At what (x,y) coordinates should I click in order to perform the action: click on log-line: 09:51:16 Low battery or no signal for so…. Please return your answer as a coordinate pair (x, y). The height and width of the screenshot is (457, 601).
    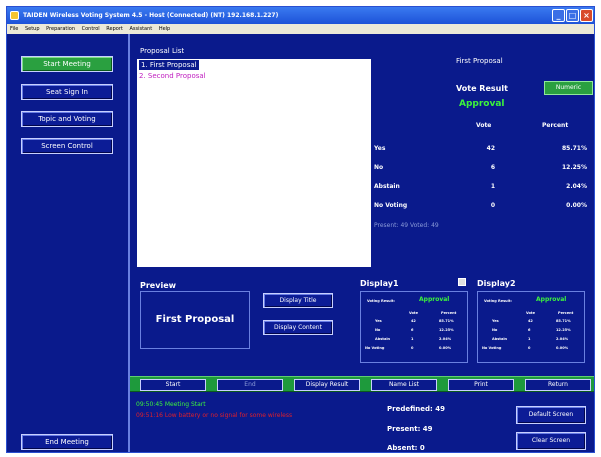
    Looking at the image, I should click on (214, 415).